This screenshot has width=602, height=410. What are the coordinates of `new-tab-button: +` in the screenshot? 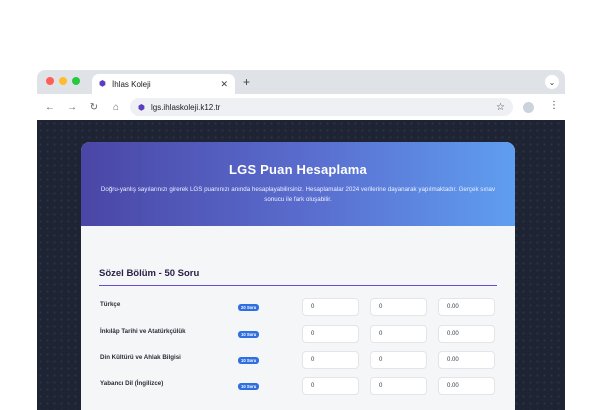 It's located at (246, 82).